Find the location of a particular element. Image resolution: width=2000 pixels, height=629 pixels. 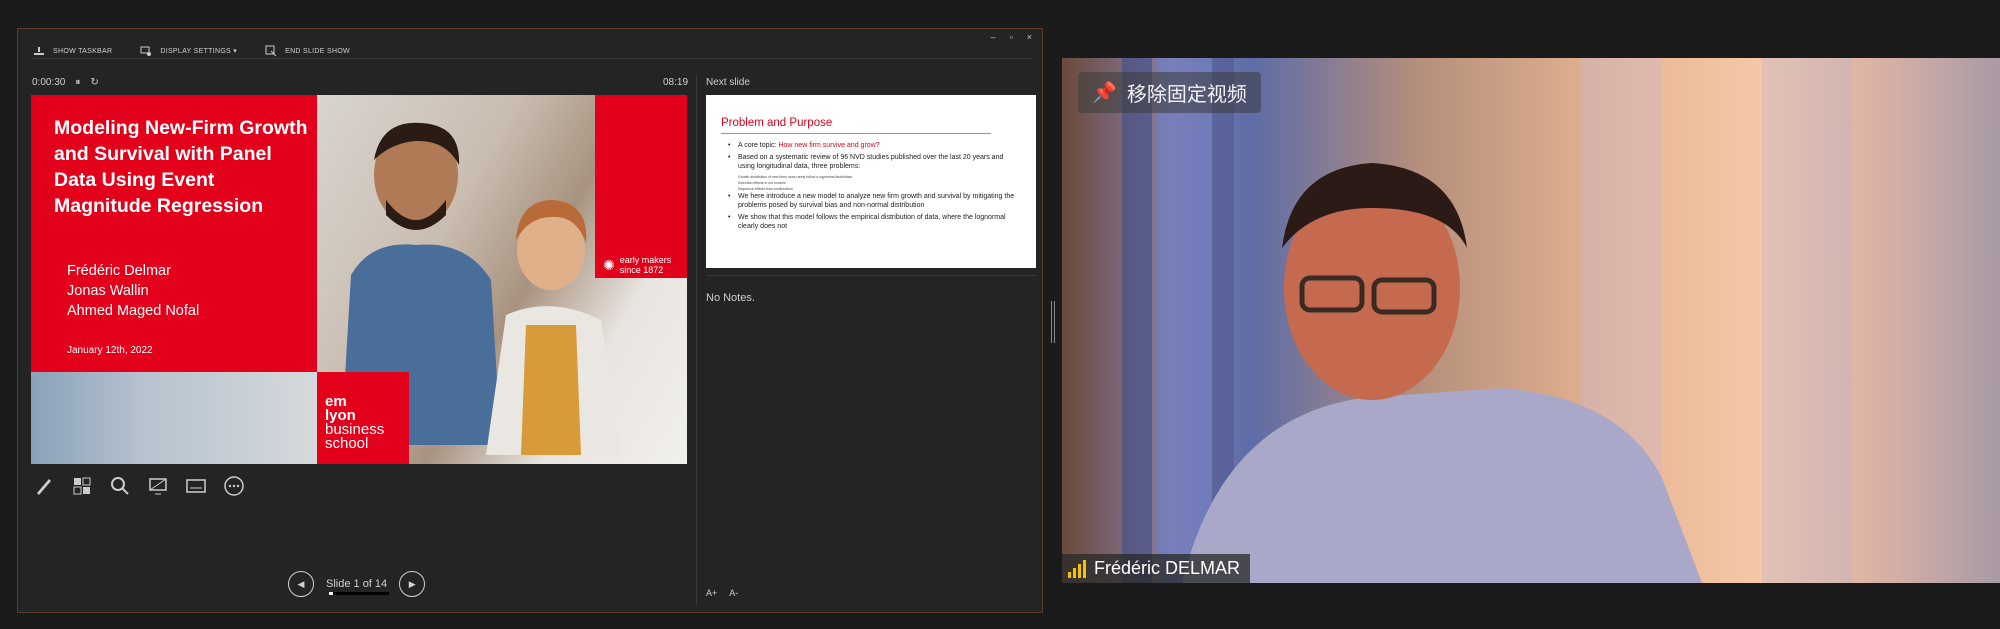

end-show-icon is located at coordinates (271, 51).